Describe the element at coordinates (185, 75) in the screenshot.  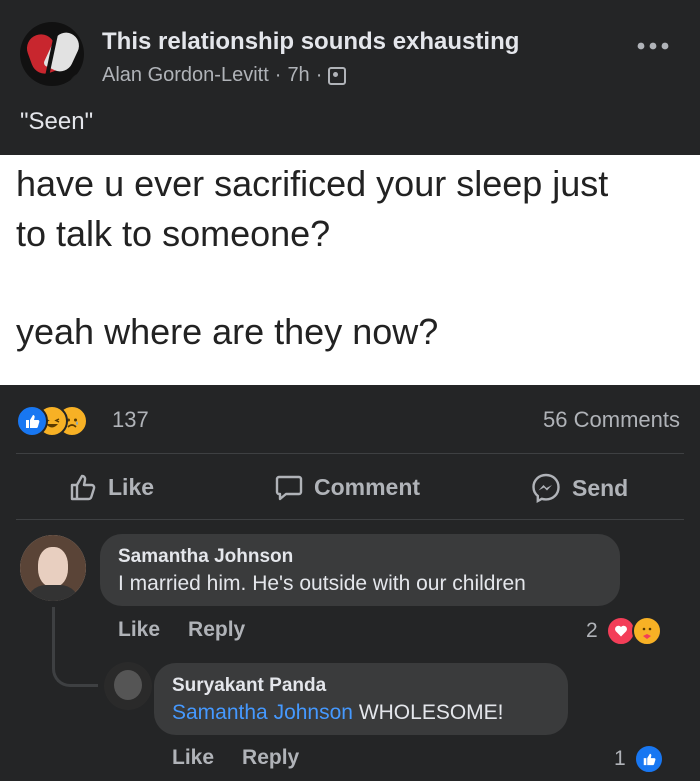
I see `post-author: Alan Gordon-Levitt` at that location.